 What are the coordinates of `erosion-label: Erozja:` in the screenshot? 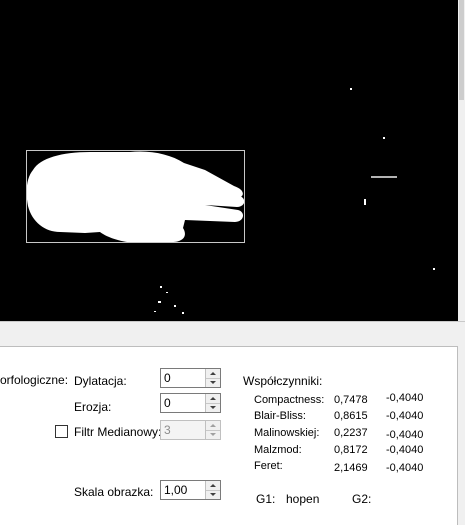 It's located at (93, 407).